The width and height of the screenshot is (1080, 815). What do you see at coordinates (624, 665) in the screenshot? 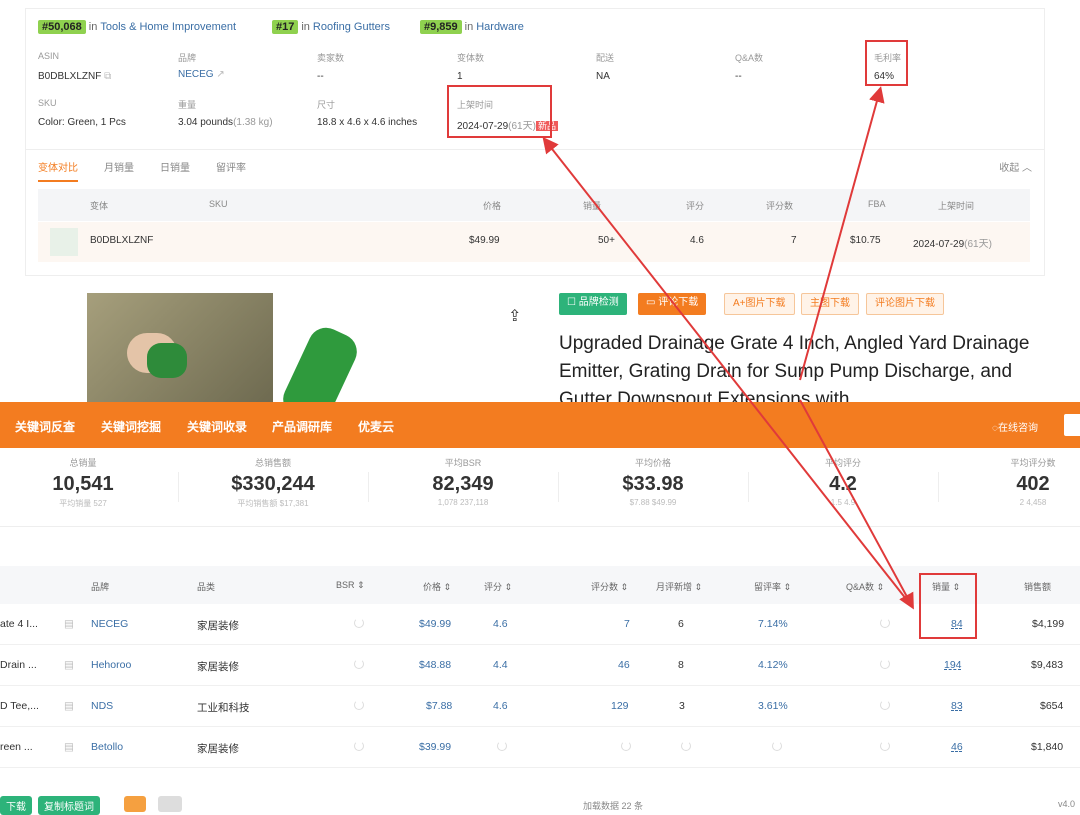
I see `row-rating-count: 46` at bounding box center [624, 665].